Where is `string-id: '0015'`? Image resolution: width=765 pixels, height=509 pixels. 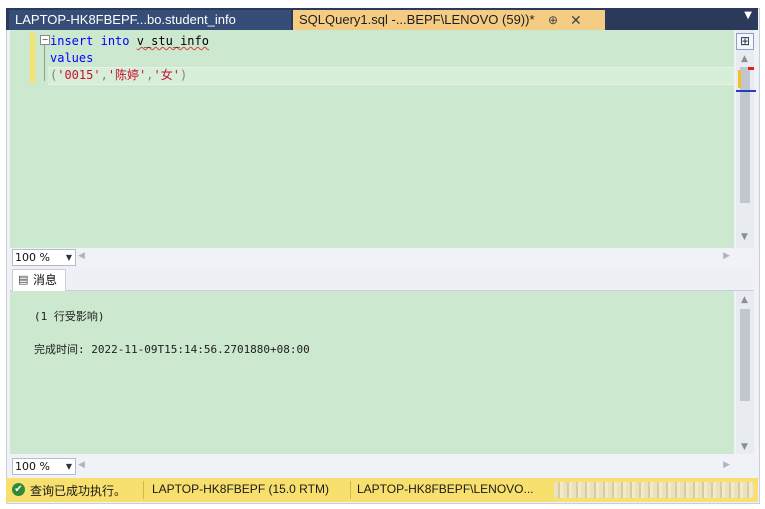 string-id: '0015' is located at coordinates (79, 75).